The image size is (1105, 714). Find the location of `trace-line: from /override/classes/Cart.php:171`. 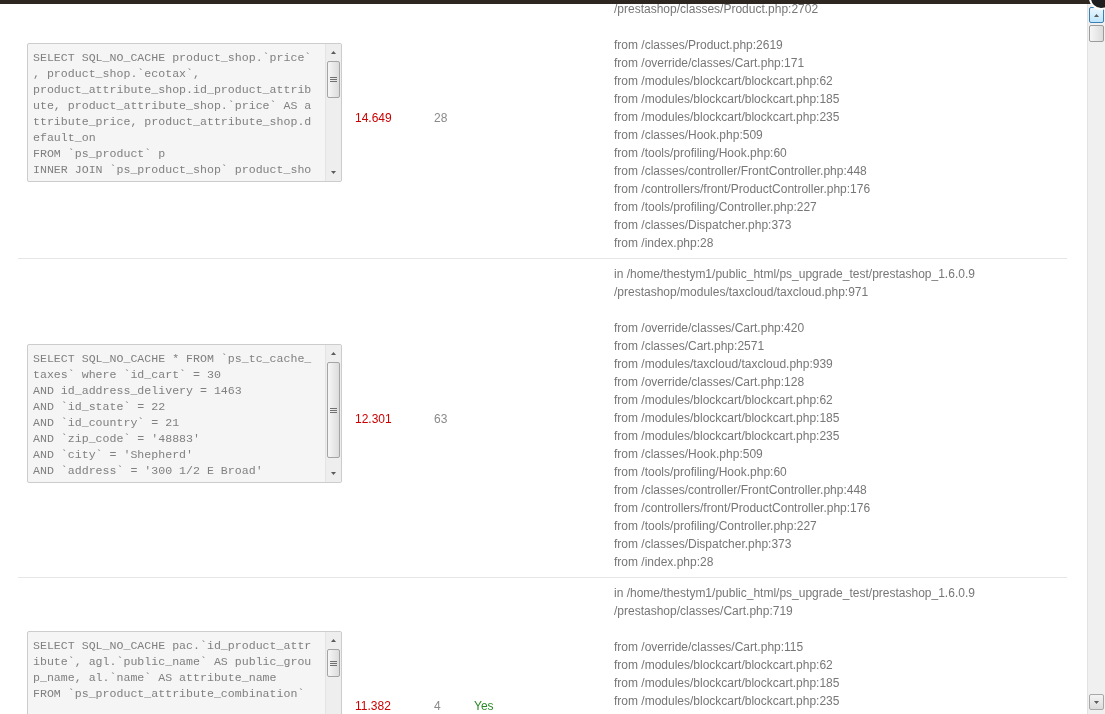

trace-line: from /override/classes/Cart.php:171 is located at coordinates (710, 63).